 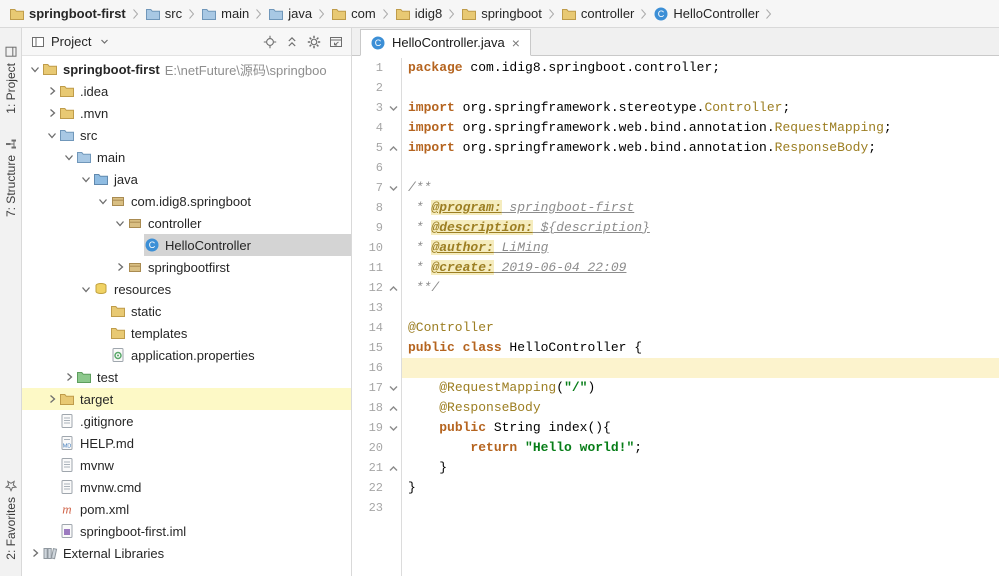 I want to click on tree-row-templates: templates, so click(x=186, y=333).